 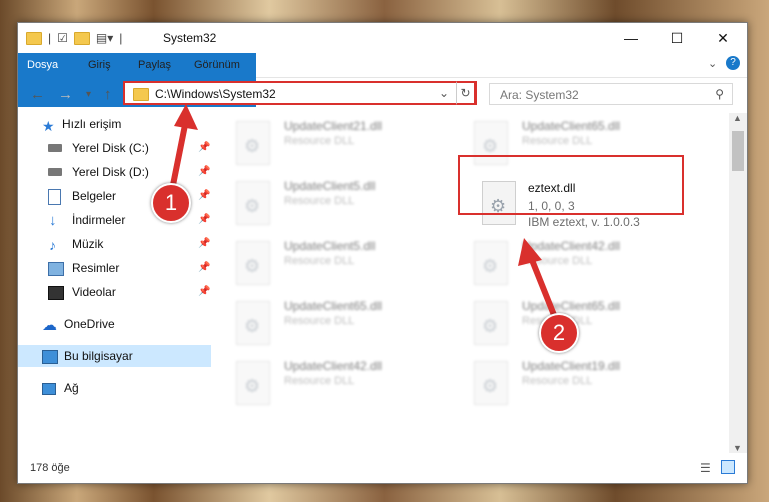 What do you see at coordinates (171, 203) in the screenshot?
I see `step-1-badge: 1` at bounding box center [171, 203].